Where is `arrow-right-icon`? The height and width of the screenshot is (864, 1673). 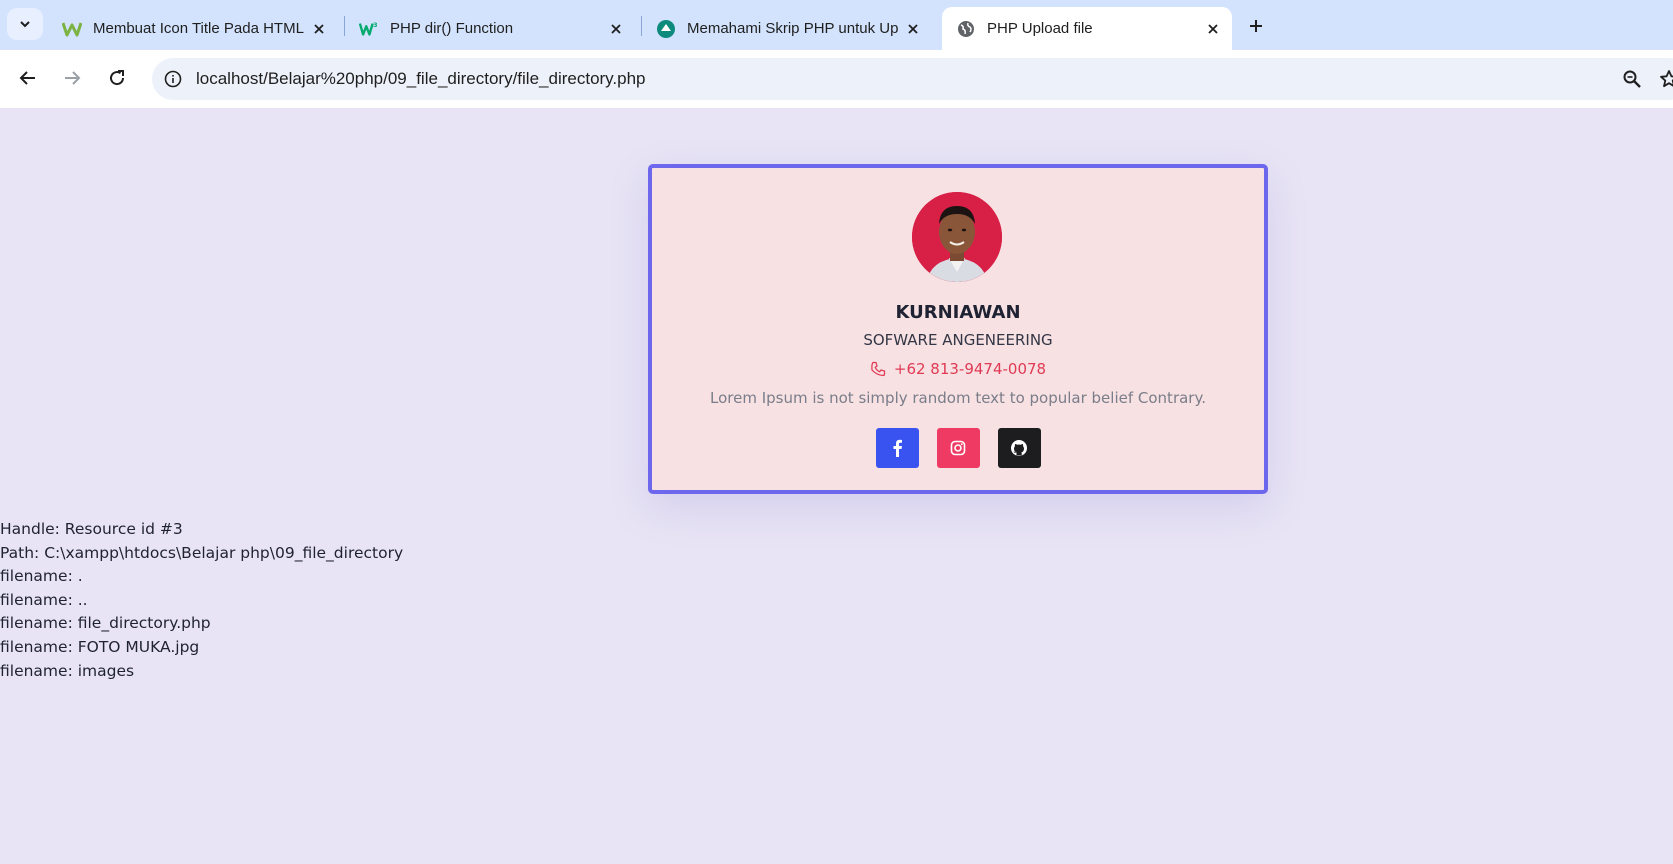 arrow-right-icon is located at coordinates (73, 78).